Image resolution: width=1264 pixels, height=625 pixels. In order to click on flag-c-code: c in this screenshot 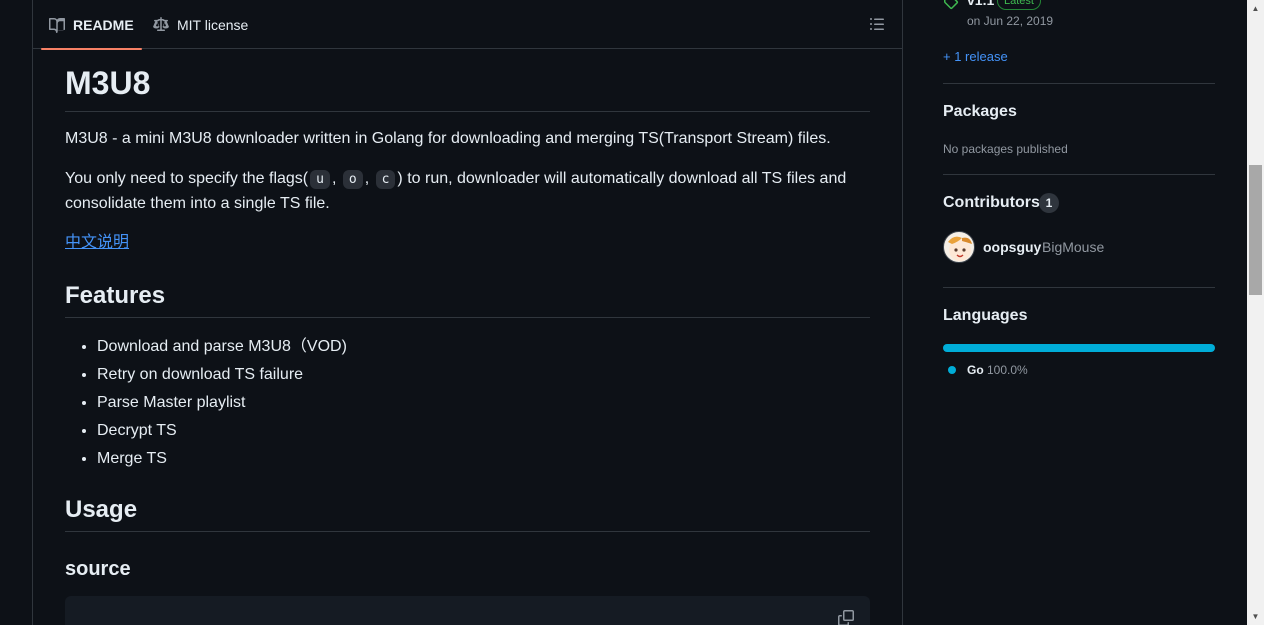, I will do `click(385, 179)`.